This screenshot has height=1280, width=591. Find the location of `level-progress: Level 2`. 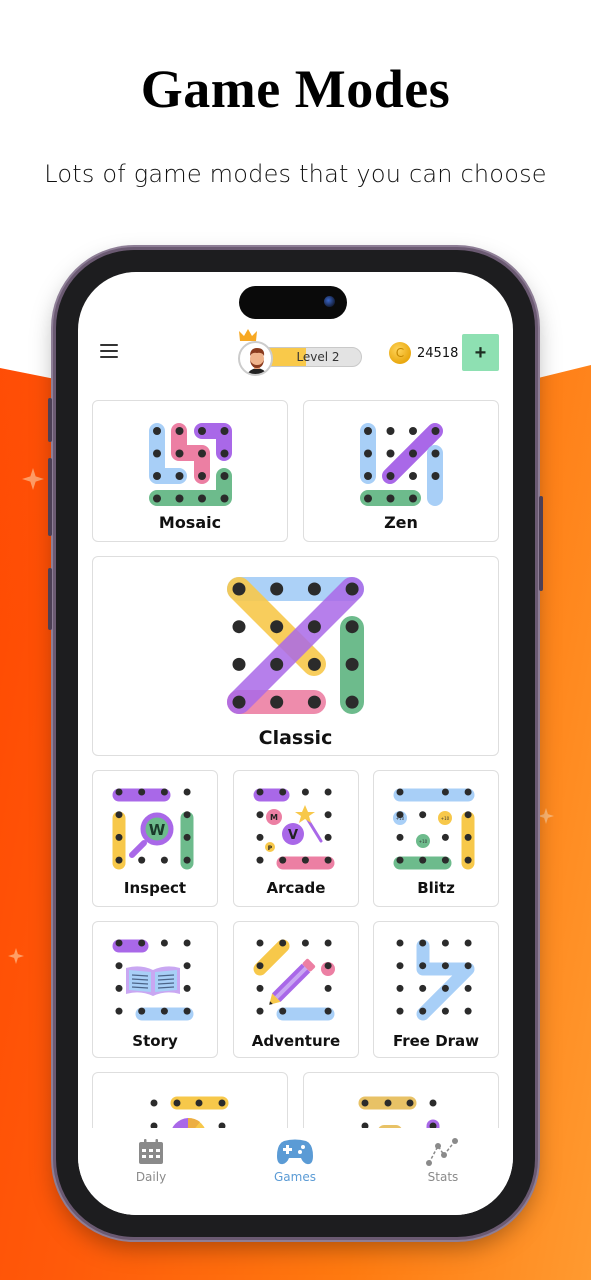

level-progress: Level 2 is located at coordinates (301, 352).